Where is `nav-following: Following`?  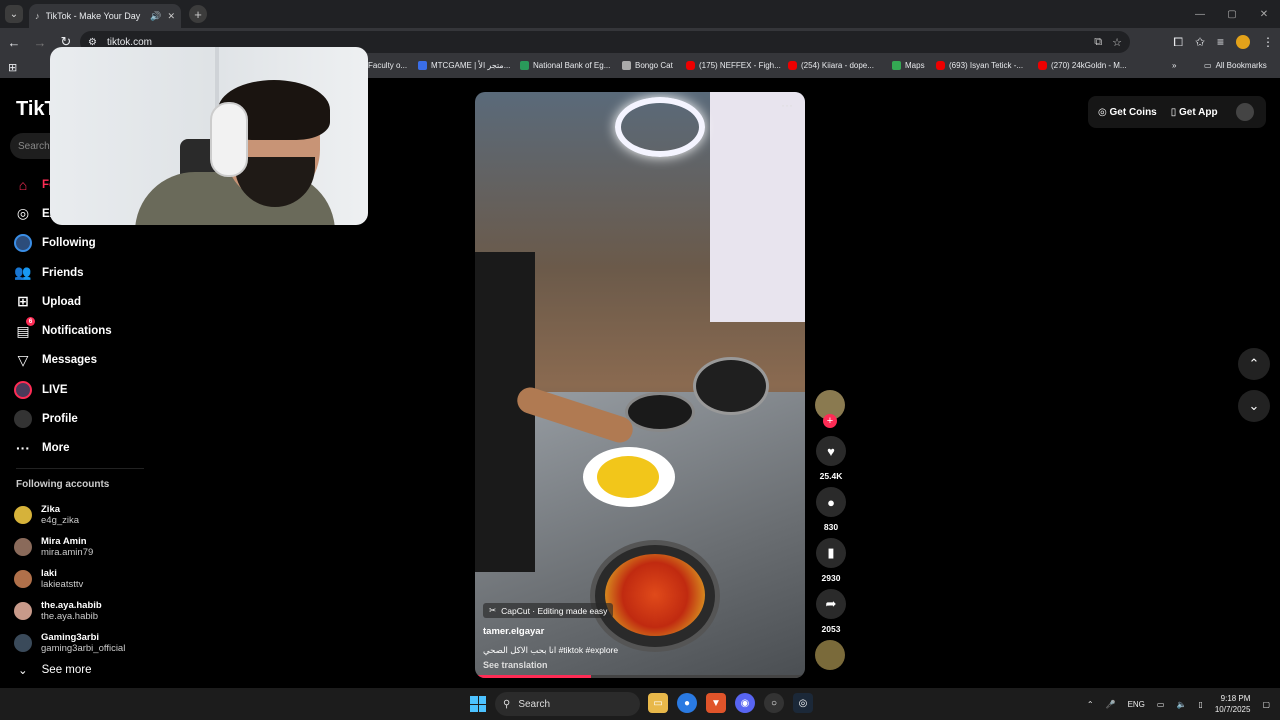
nav-following: Following is located at coordinates (63, 243).